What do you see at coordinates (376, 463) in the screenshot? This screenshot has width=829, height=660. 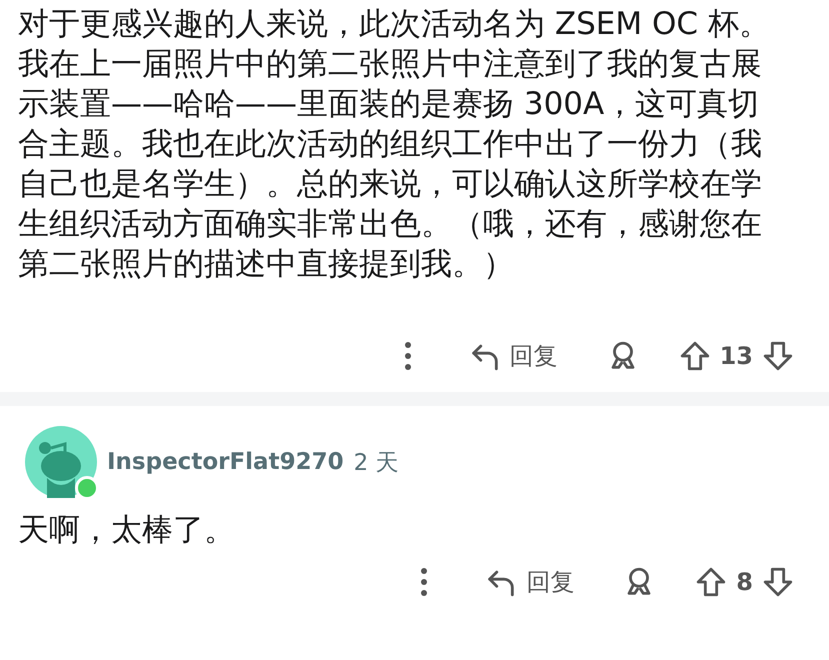 I see `comment-time: 2 天` at bounding box center [376, 463].